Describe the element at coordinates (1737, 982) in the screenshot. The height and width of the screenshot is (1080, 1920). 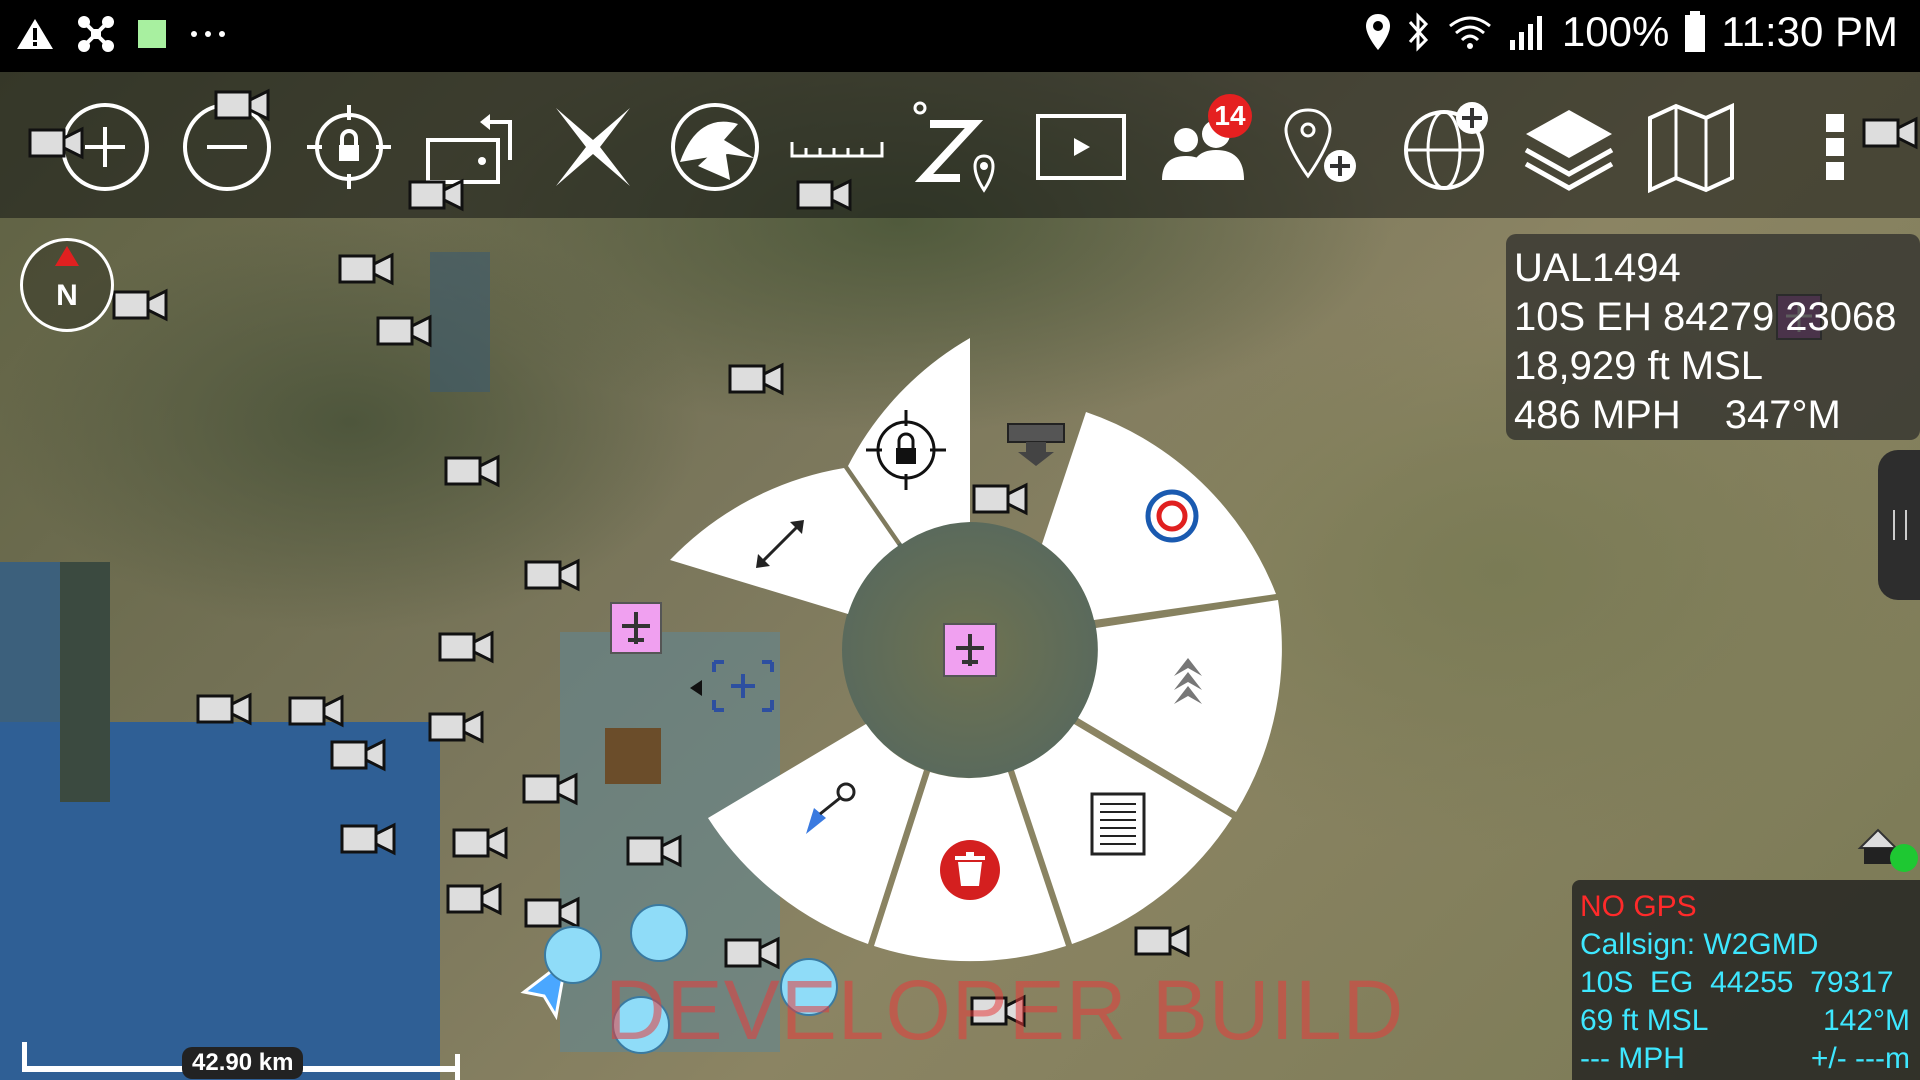
I see `self-grid: 10S EG 44255 79317` at that location.